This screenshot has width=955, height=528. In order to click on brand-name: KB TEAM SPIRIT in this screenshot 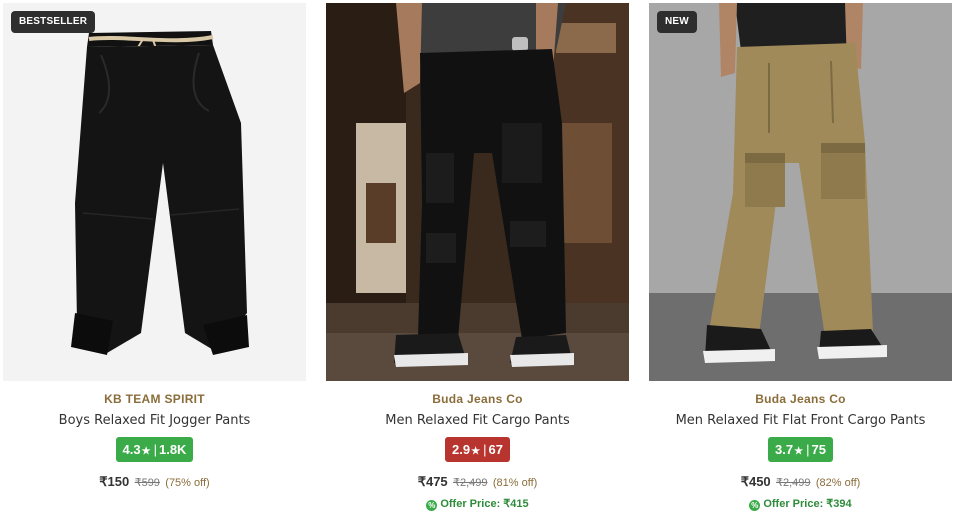, I will do `click(154, 399)`.